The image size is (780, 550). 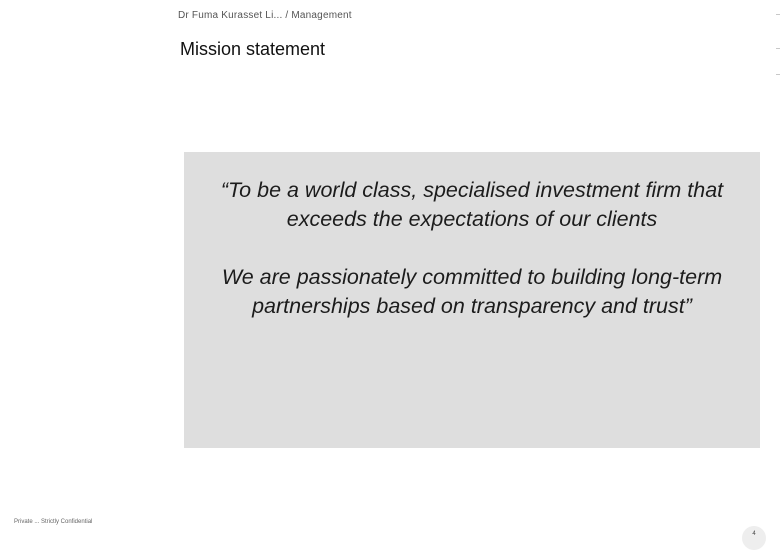 What do you see at coordinates (778, 49) in the screenshot?
I see `right-edge-ticks` at bounding box center [778, 49].